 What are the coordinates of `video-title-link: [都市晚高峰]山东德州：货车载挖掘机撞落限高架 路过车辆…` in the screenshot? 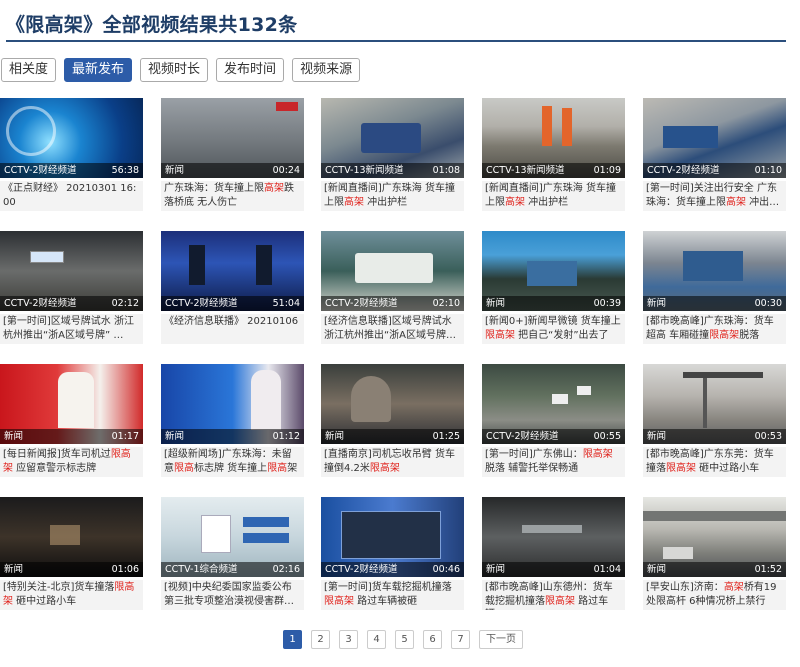 It's located at (553, 595).